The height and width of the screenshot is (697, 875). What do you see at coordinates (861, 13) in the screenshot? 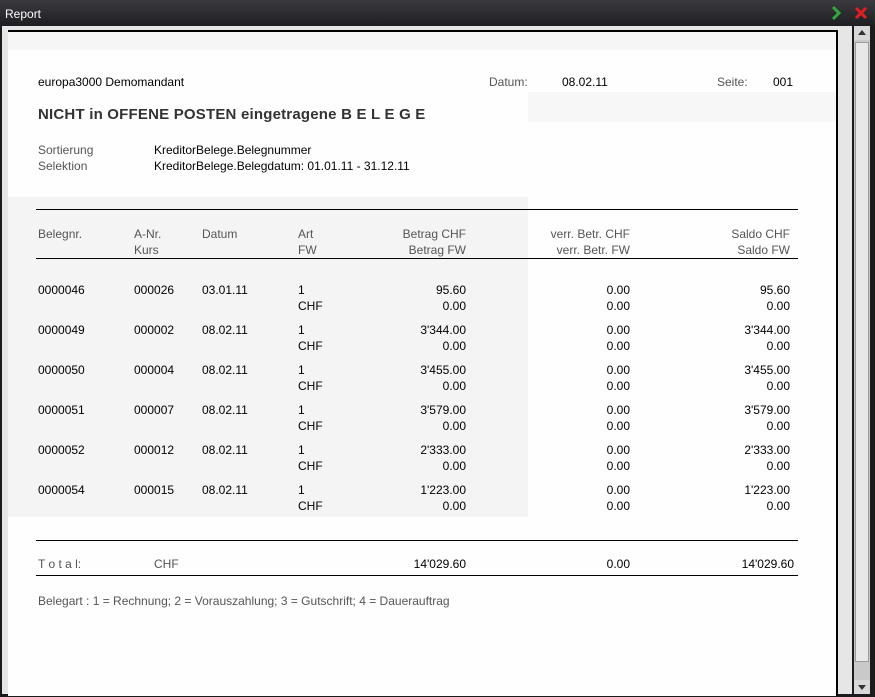
I see `close-icon` at bounding box center [861, 13].